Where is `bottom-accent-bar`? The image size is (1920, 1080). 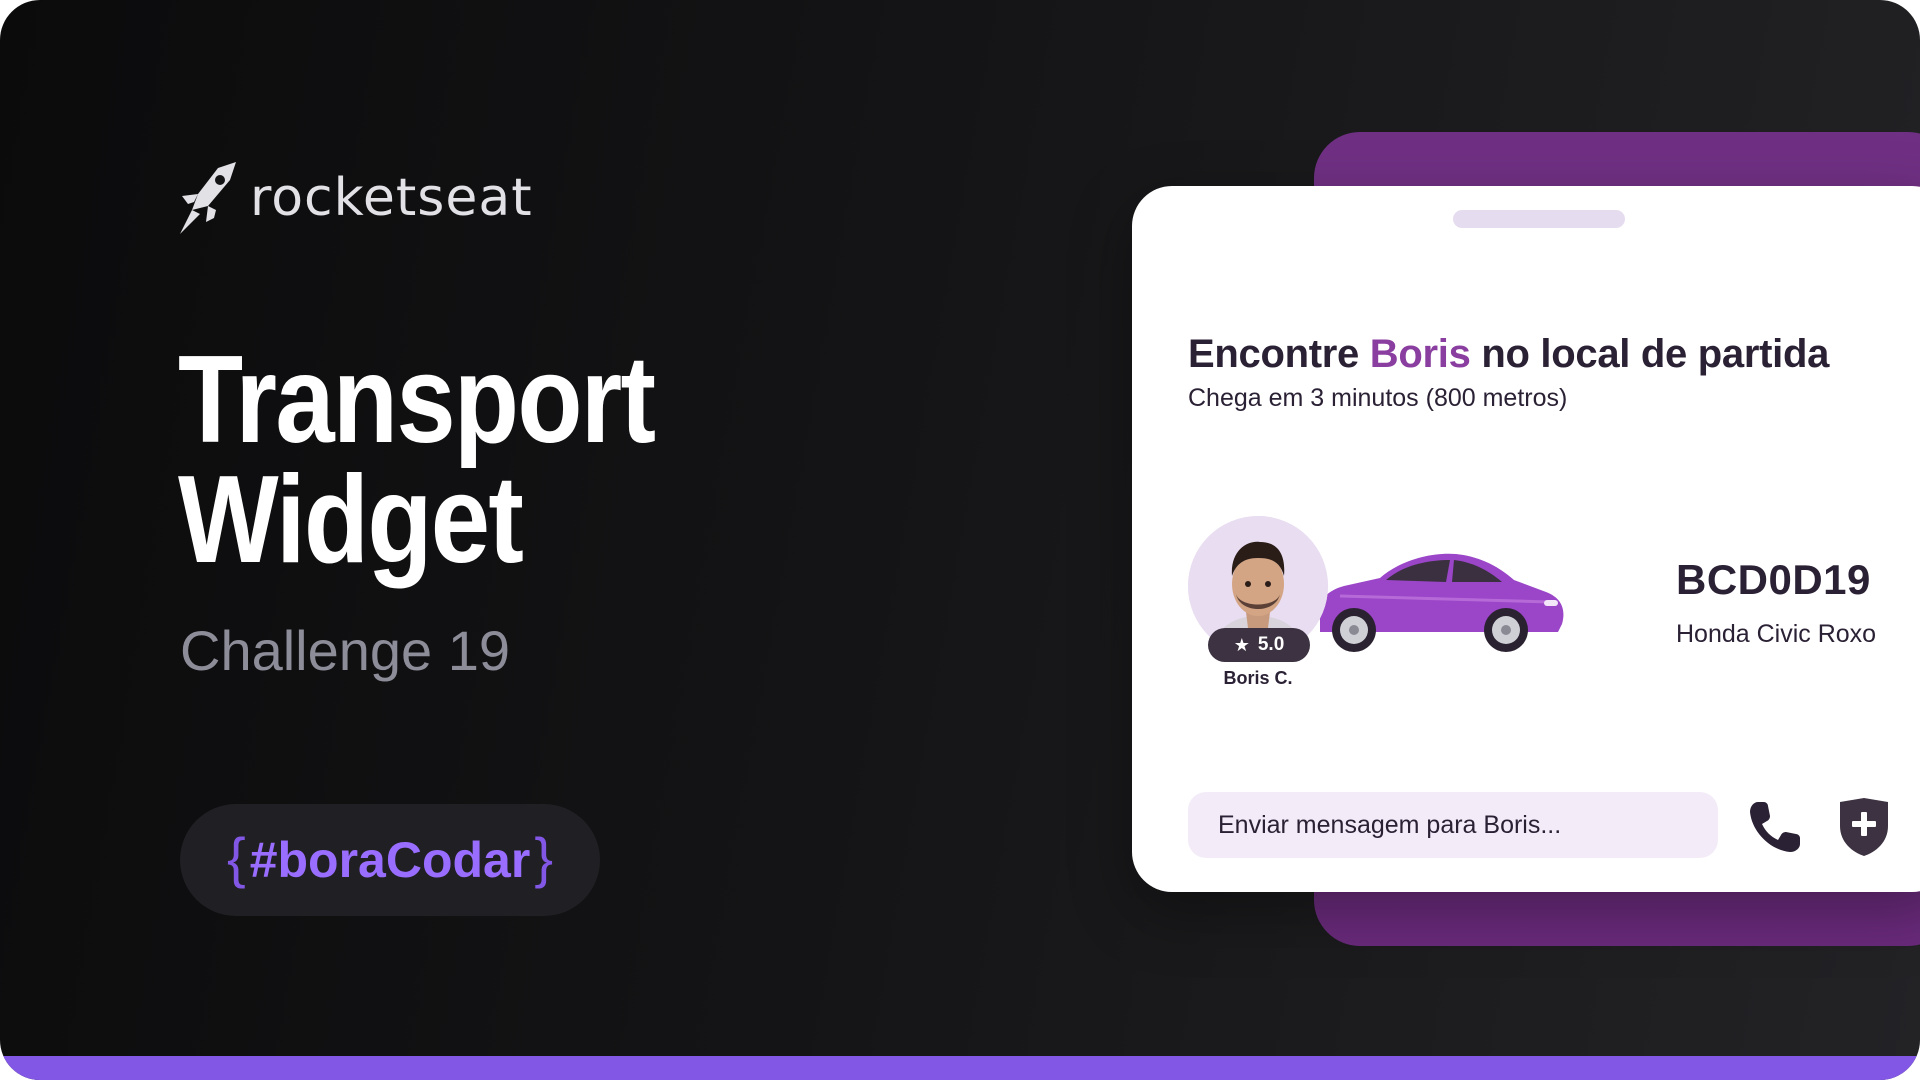
bottom-accent-bar is located at coordinates (960, 1068).